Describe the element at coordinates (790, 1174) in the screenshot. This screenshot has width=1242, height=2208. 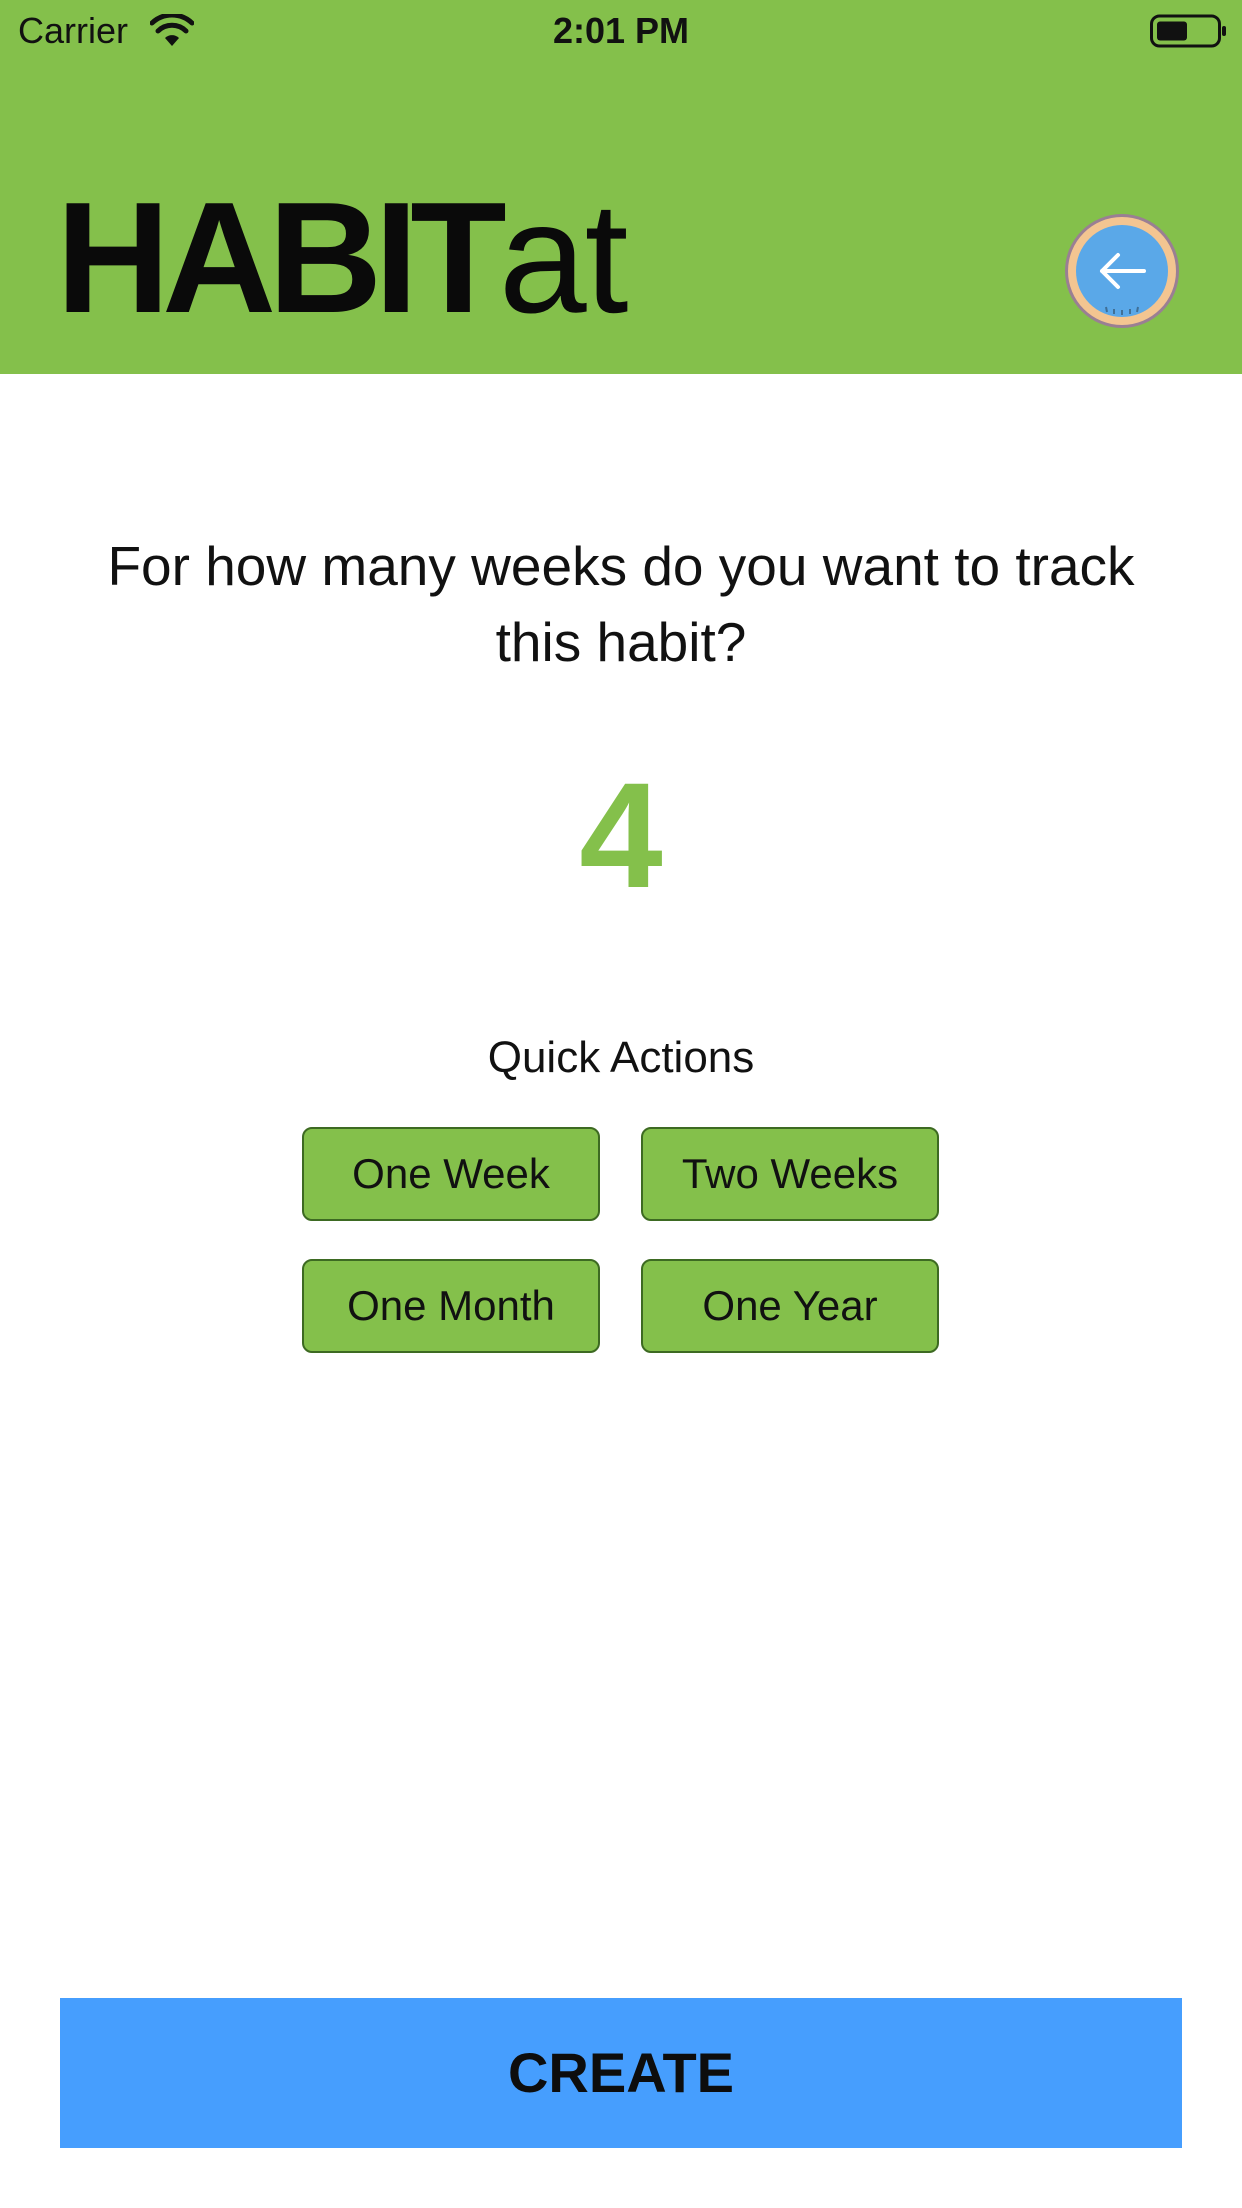
I see `two-weeks-button: Two Weeks` at that location.